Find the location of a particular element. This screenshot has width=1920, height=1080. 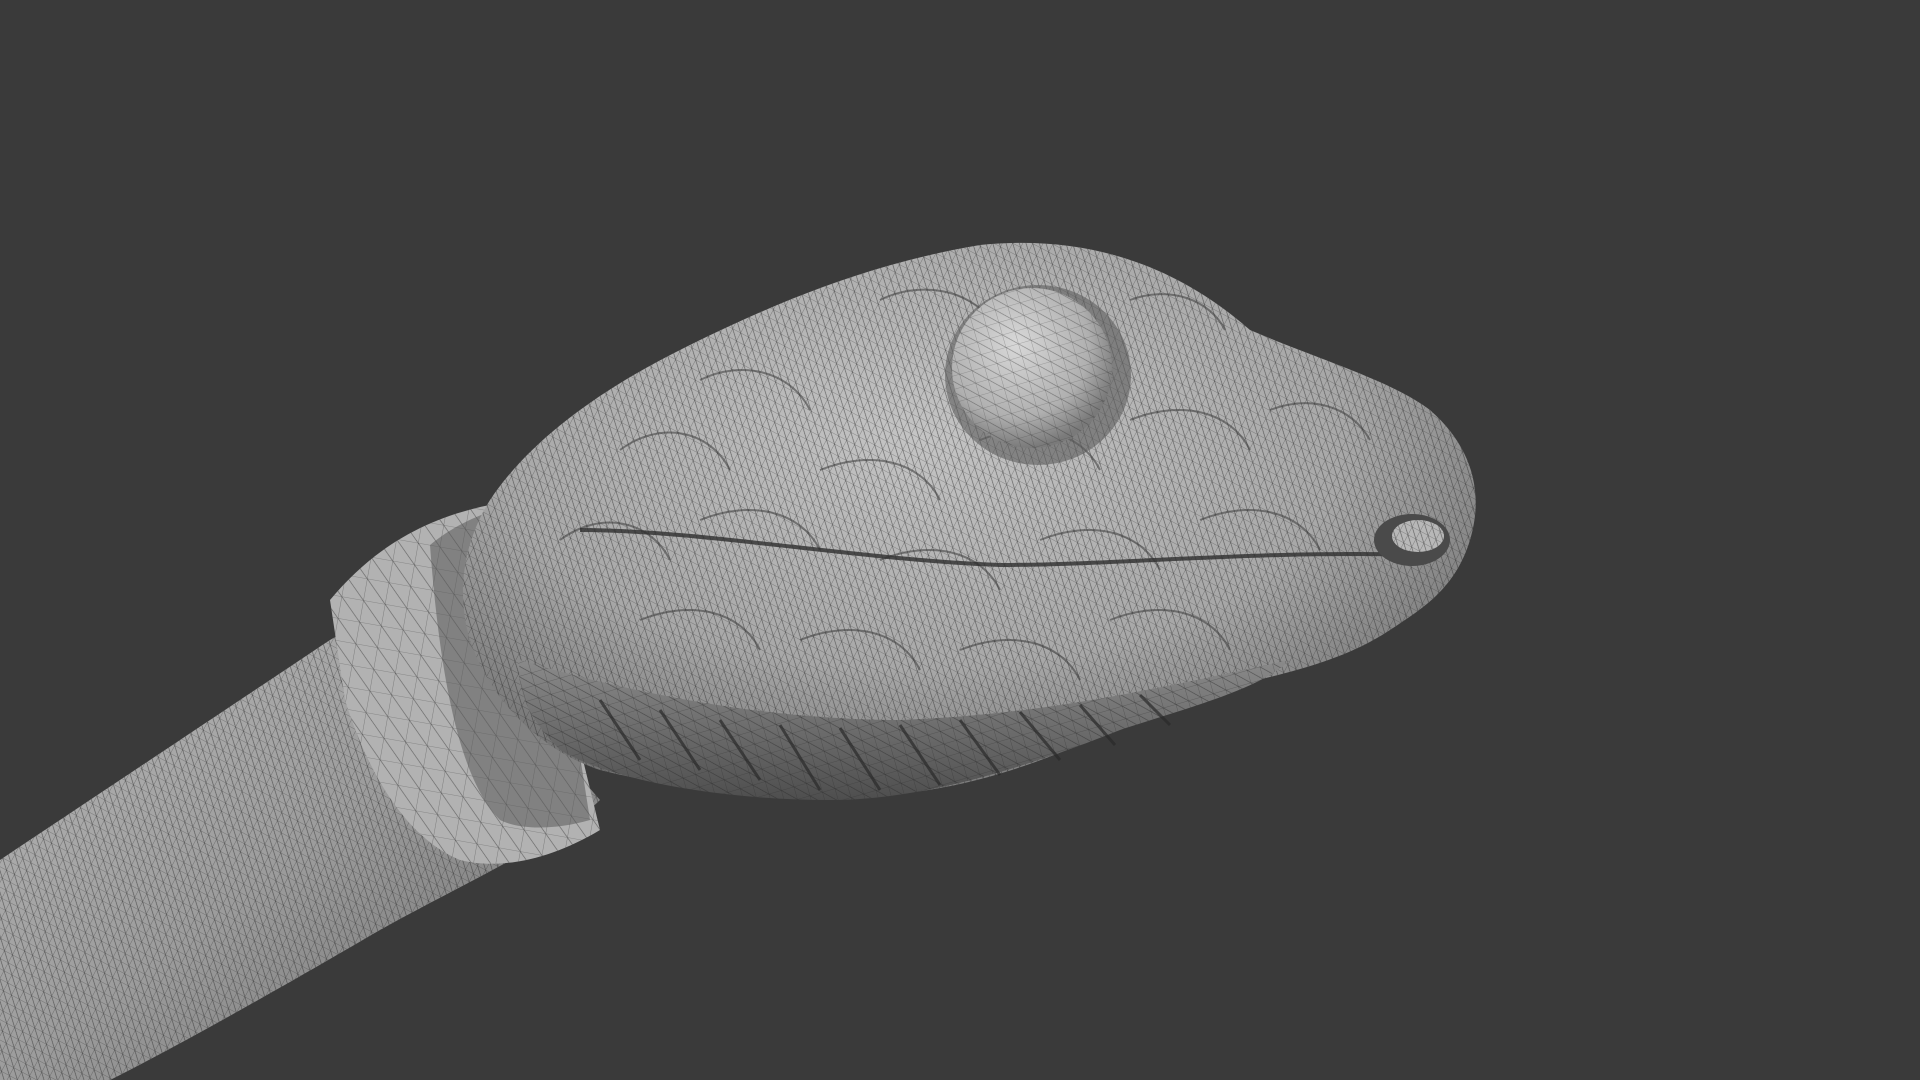

eye-mesh is located at coordinates (1038, 375).